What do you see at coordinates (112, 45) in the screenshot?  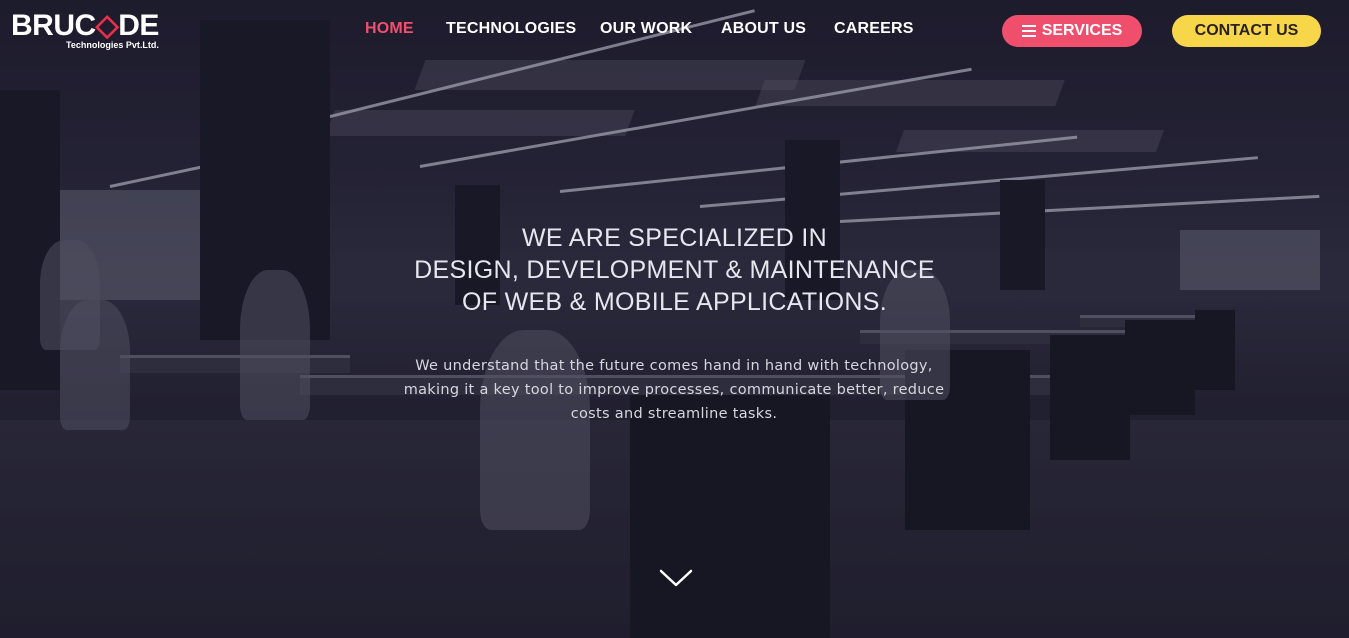 I see `logo-tagline: Technologies Pvt.Ltd.` at bounding box center [112, 45].